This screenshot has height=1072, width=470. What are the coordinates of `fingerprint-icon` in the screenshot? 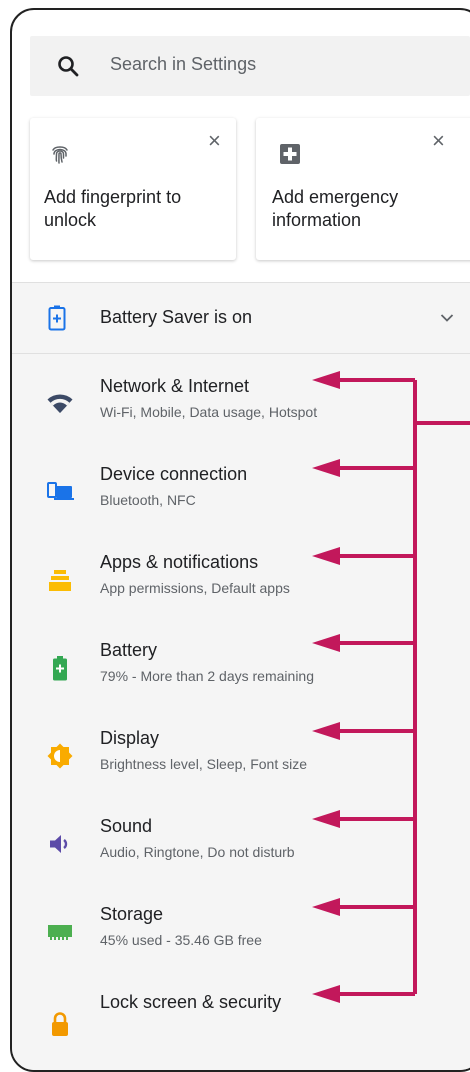 It's located at (60, 155).